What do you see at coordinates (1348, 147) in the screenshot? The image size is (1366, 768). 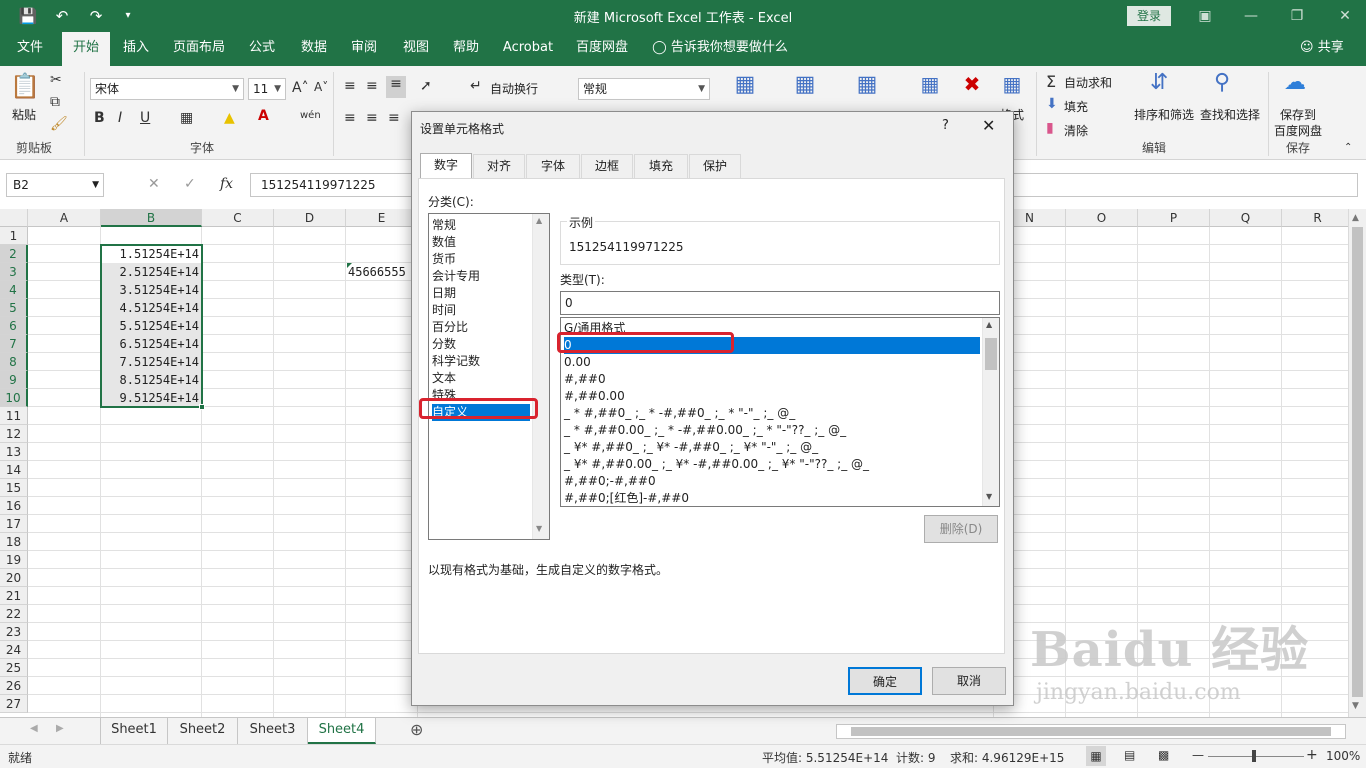 I see `collapse-ribbon-icon: ⌃` at bounding box center [1348, 147].